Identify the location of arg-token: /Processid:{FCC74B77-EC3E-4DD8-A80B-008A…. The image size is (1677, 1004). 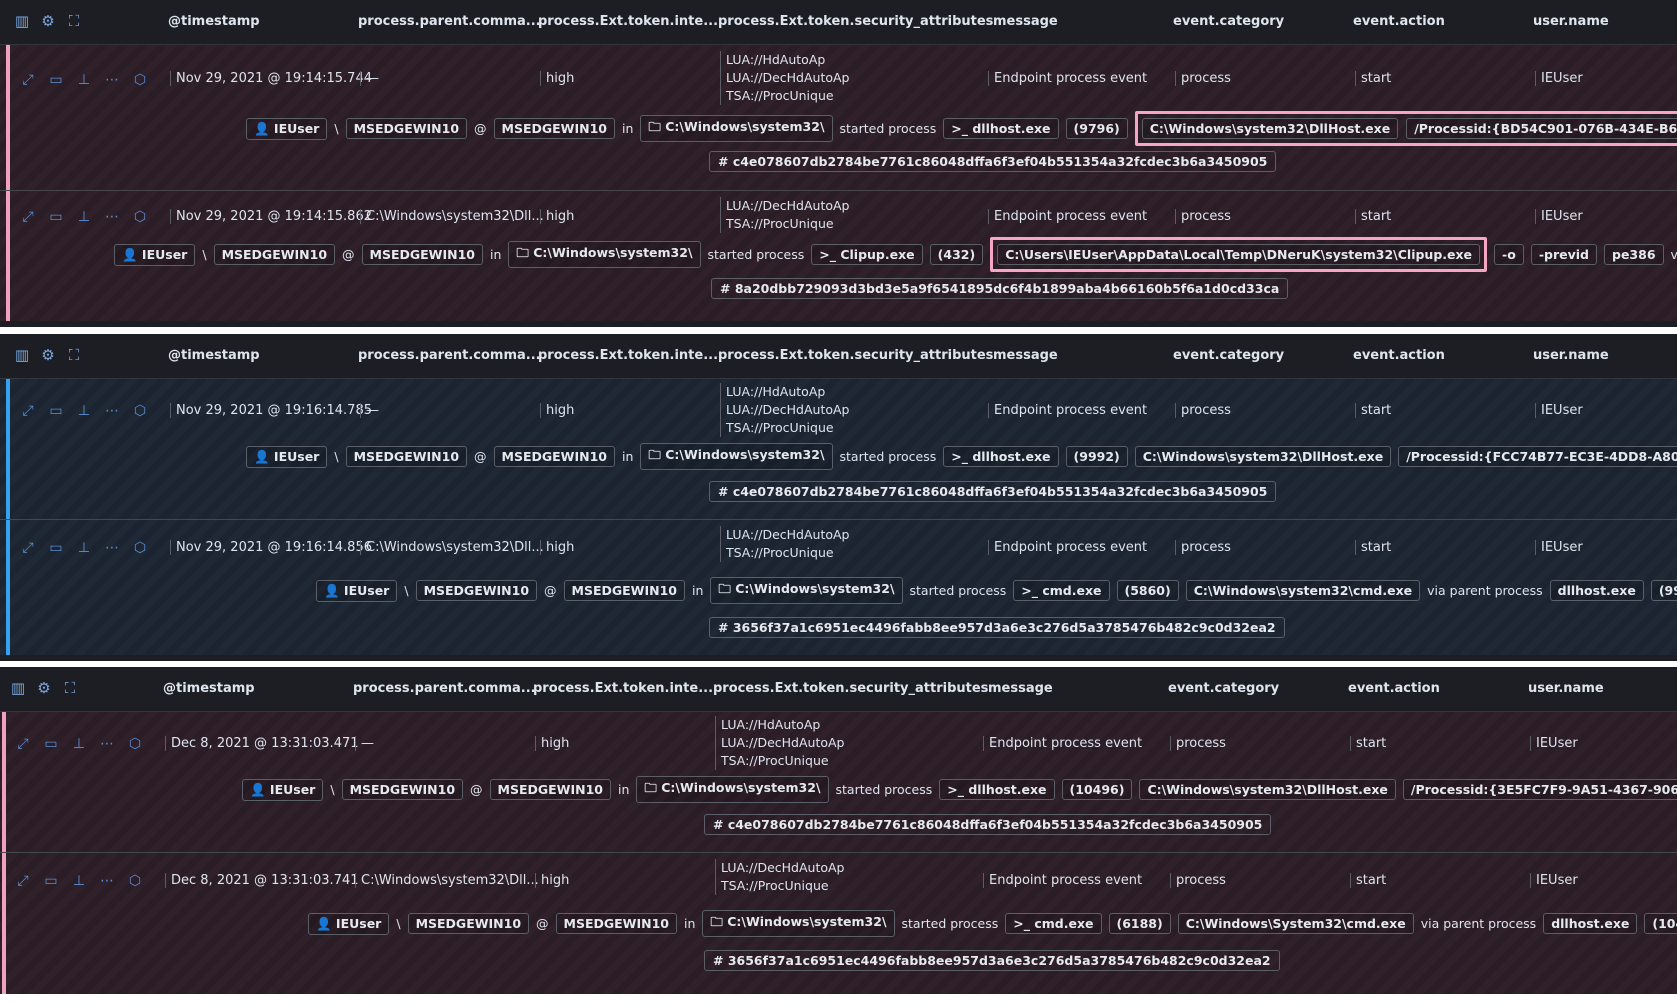
(1537, 456).